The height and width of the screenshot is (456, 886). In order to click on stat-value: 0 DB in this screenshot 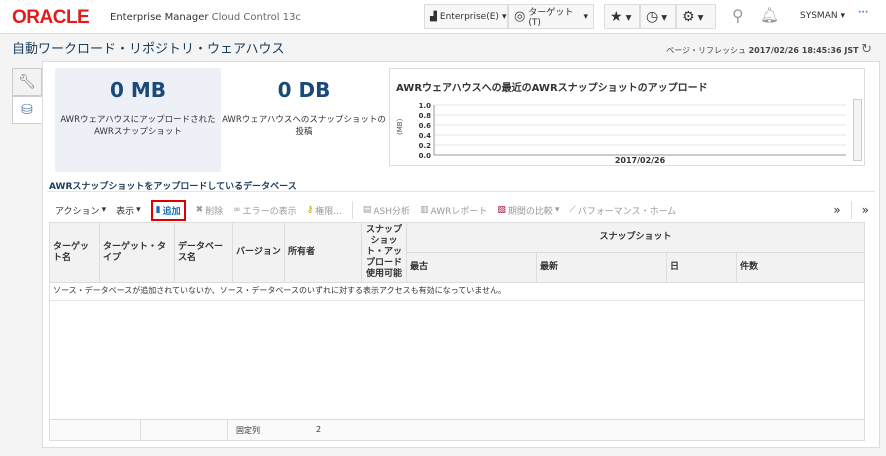, I will do `click(304, 90)`.